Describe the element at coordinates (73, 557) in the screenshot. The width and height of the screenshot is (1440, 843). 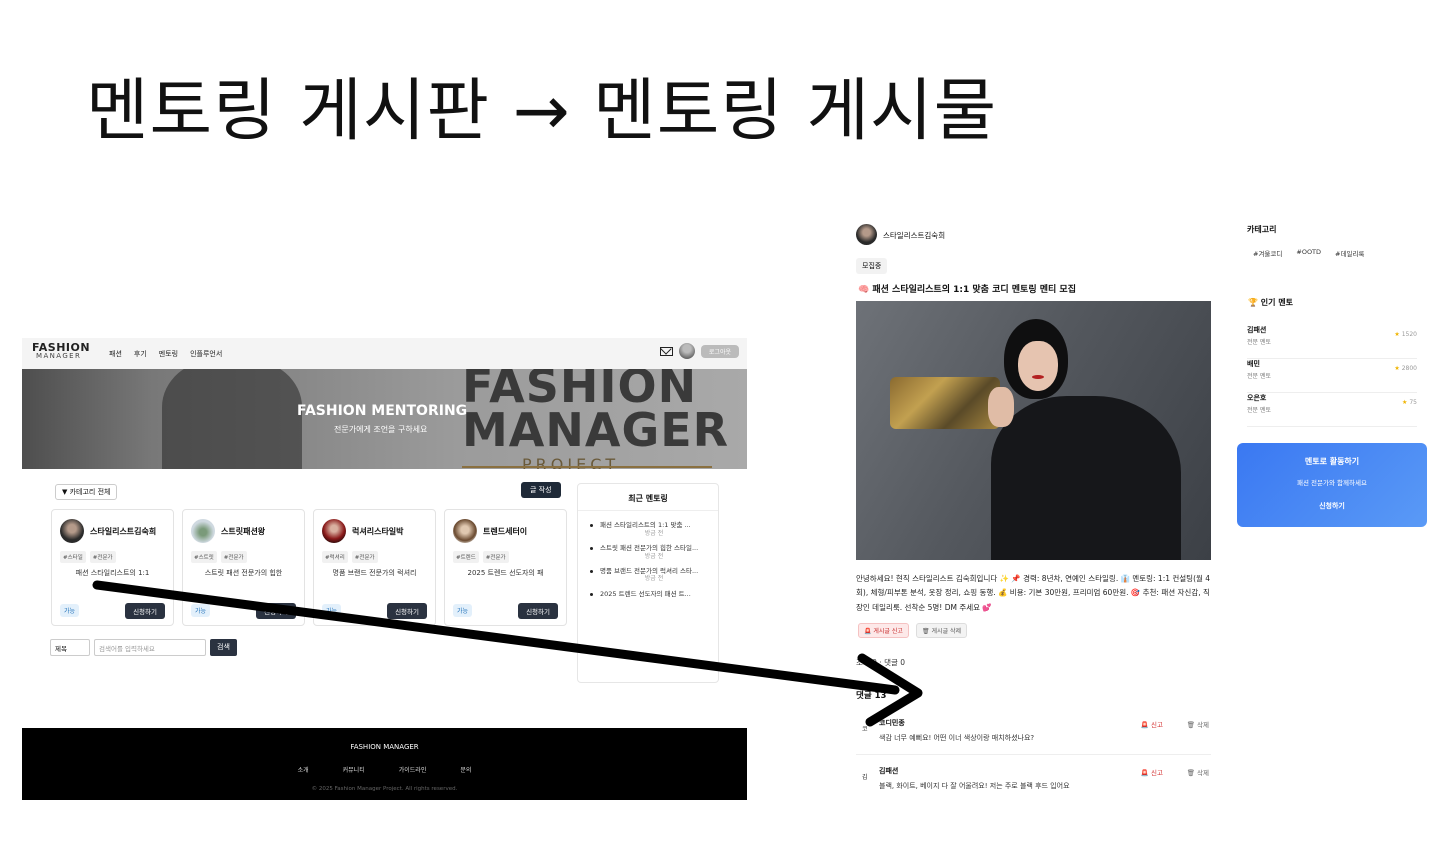
I see `tag: #스타일` at that location.